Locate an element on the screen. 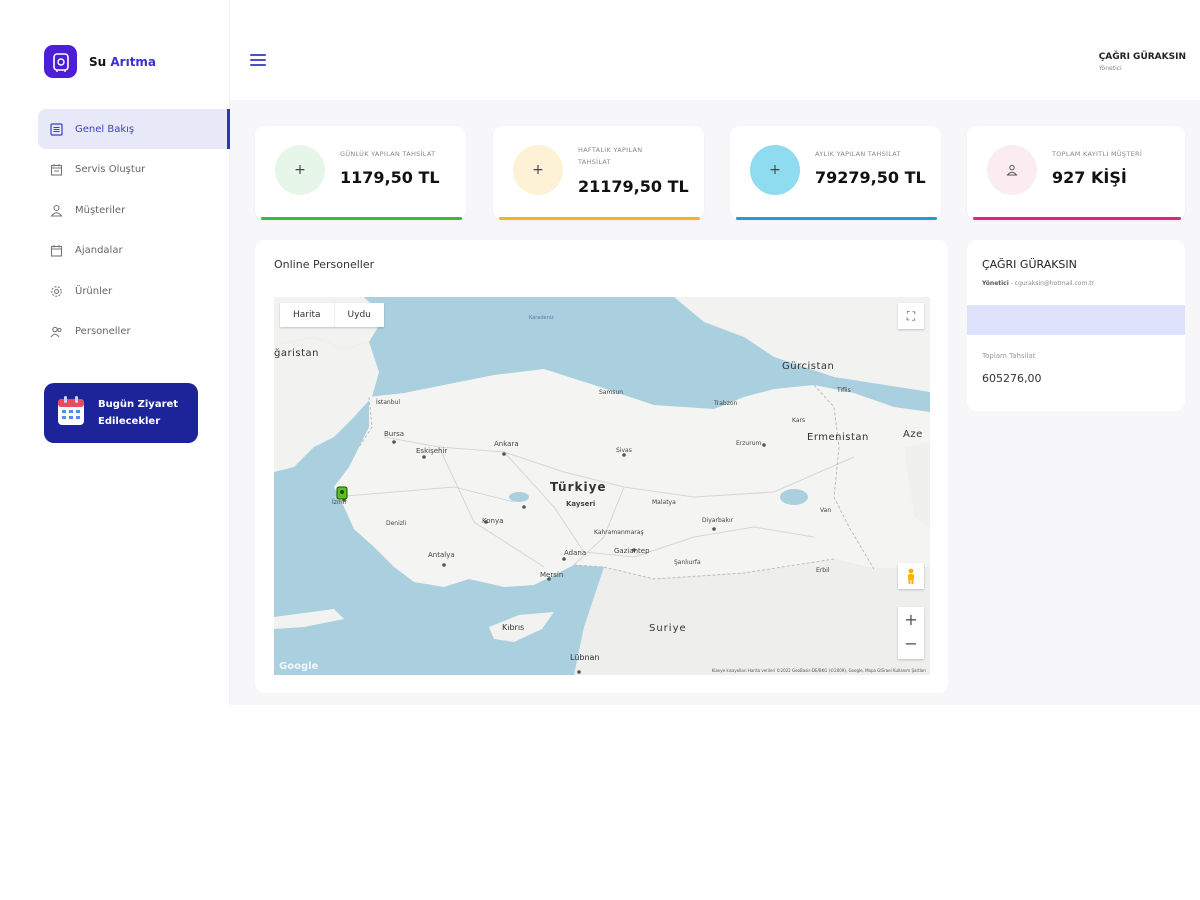 This screenshot has width=1200, height=900. profile-email: cguraksin@hotmail.com.tr is located at coordinates (1054, 283).